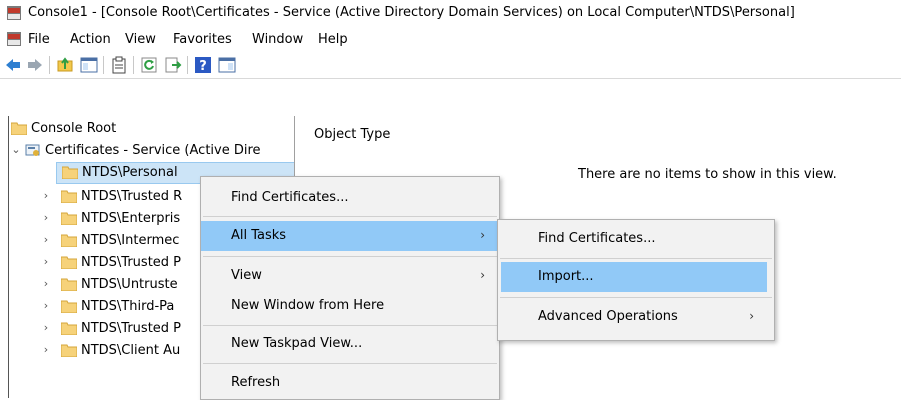 Image resolution: width=901 pixels, height=400 pixels. Describe the element at coordinates (333, 39) in the screenshot. I see `menu-help: Help` at that location.